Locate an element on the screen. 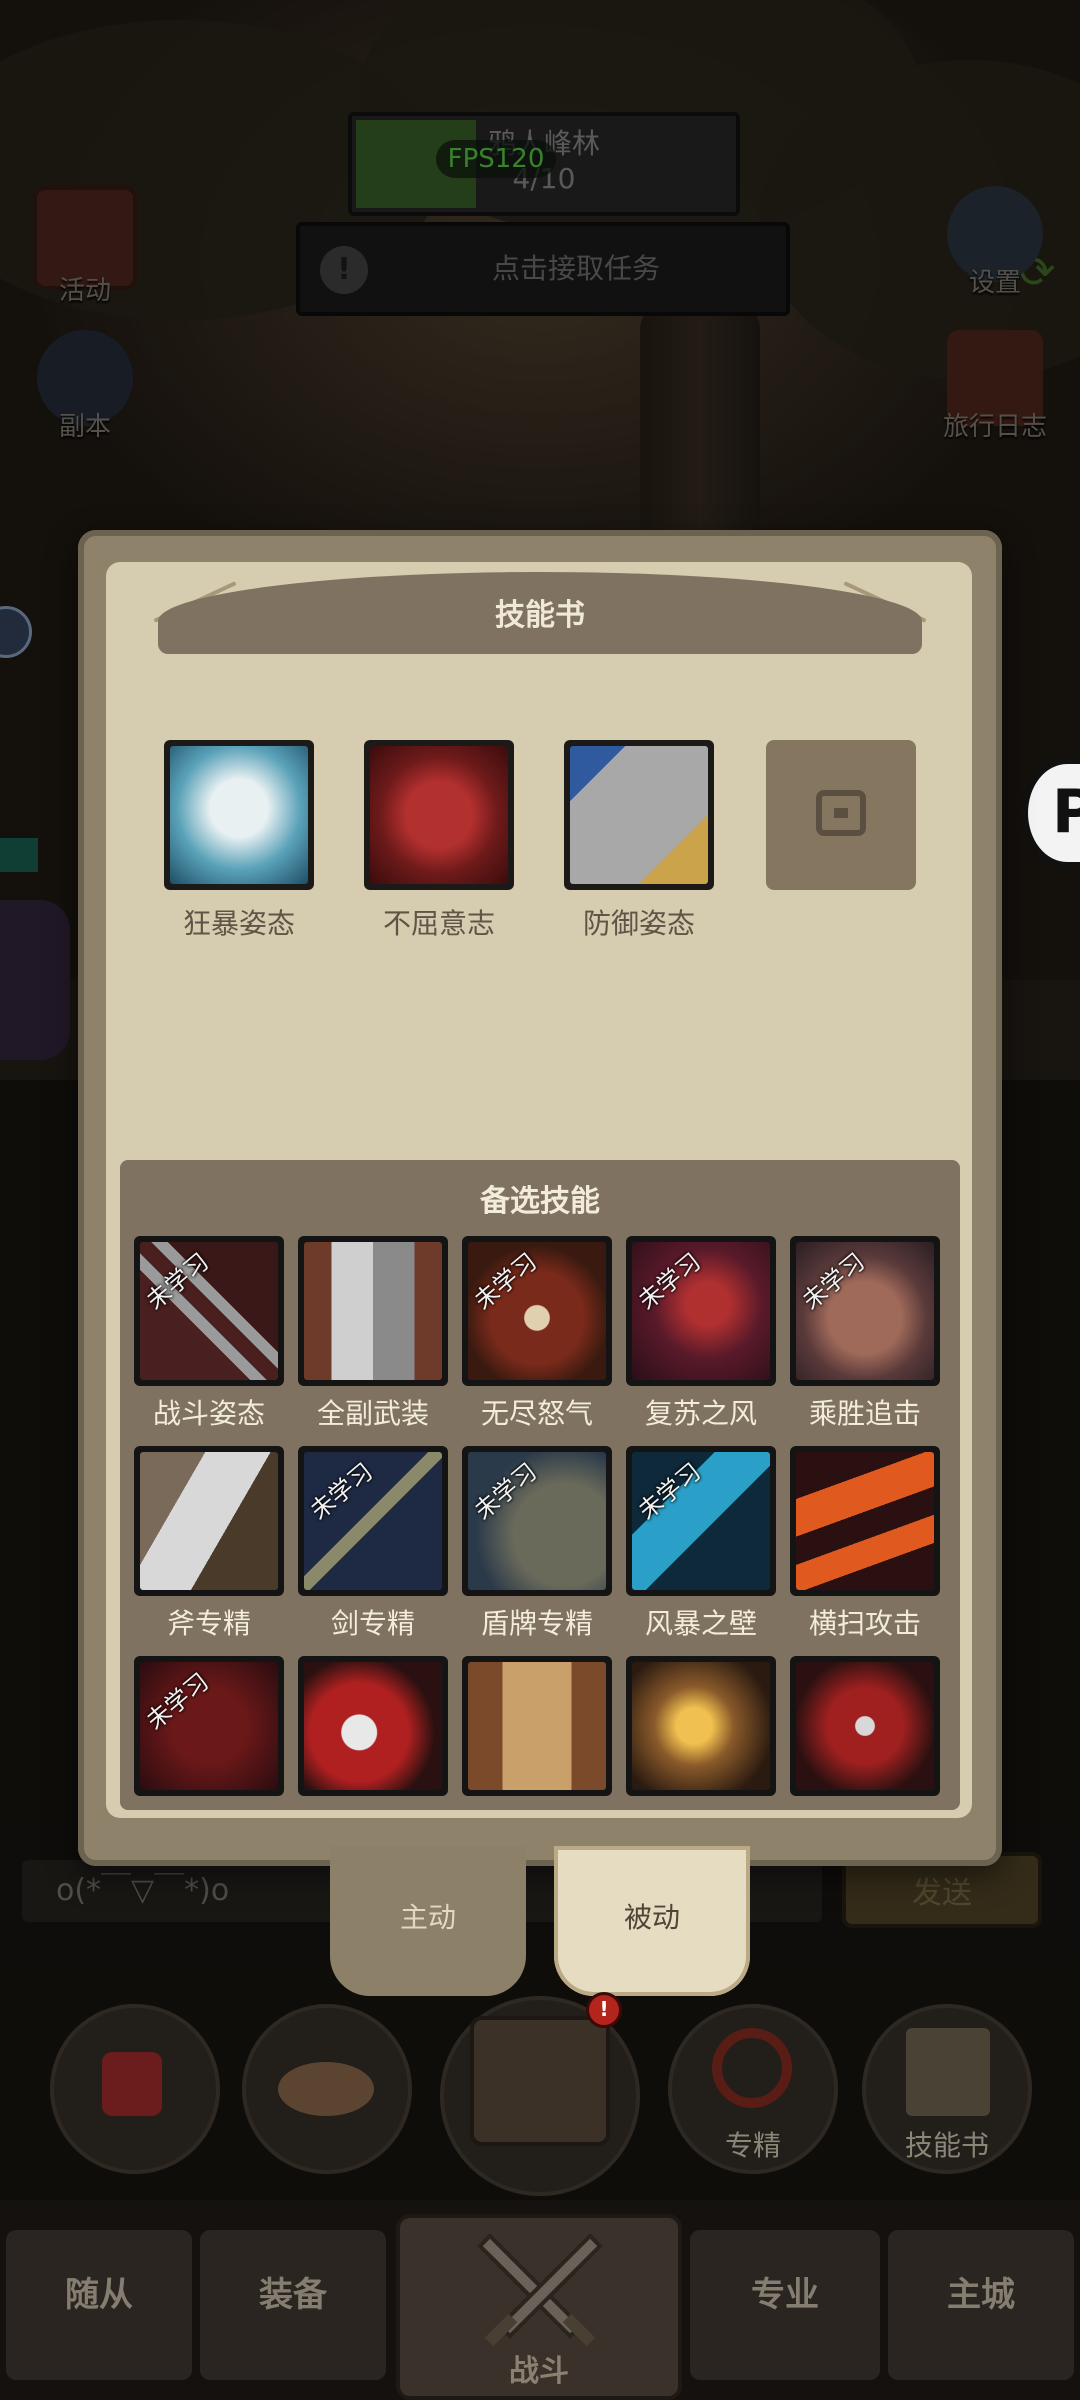 Image resolution: width=1080 pixels, height=2400 pixels. food-slot is located at coordinates (327, 2089).